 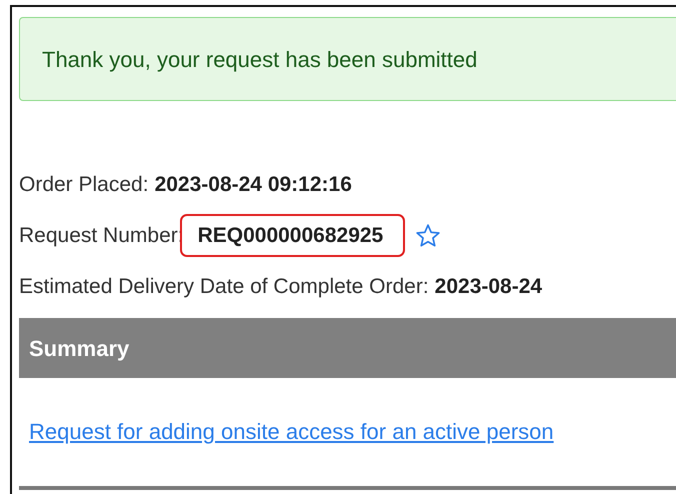 What do you see at coordinates (488, 287) in the screenshot?
I see `field-value: 2023-08-24` at bounding box center [488, 287].